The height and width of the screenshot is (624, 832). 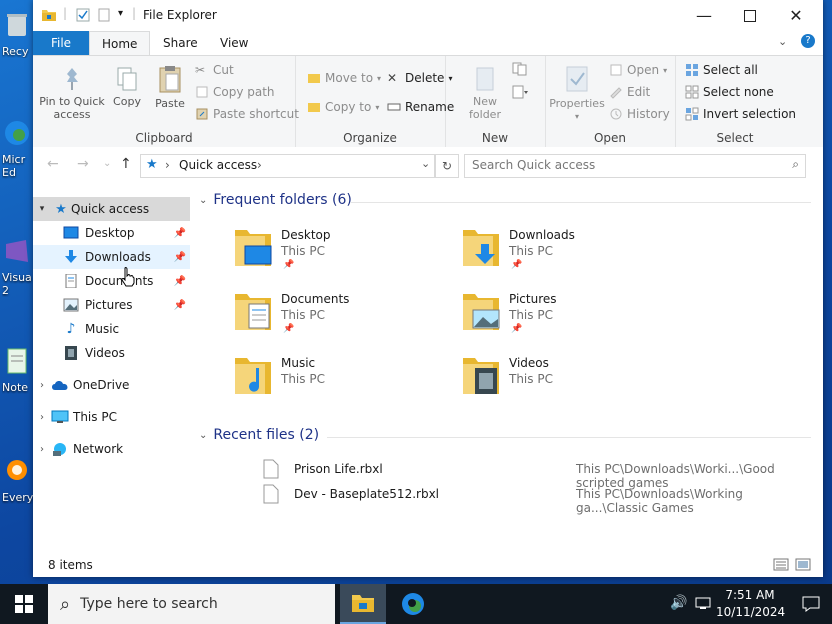 What do you see at coordinates (70, 565) in the screenshot?
I see `item-count: 8 items` at bounding box center [70, 565].